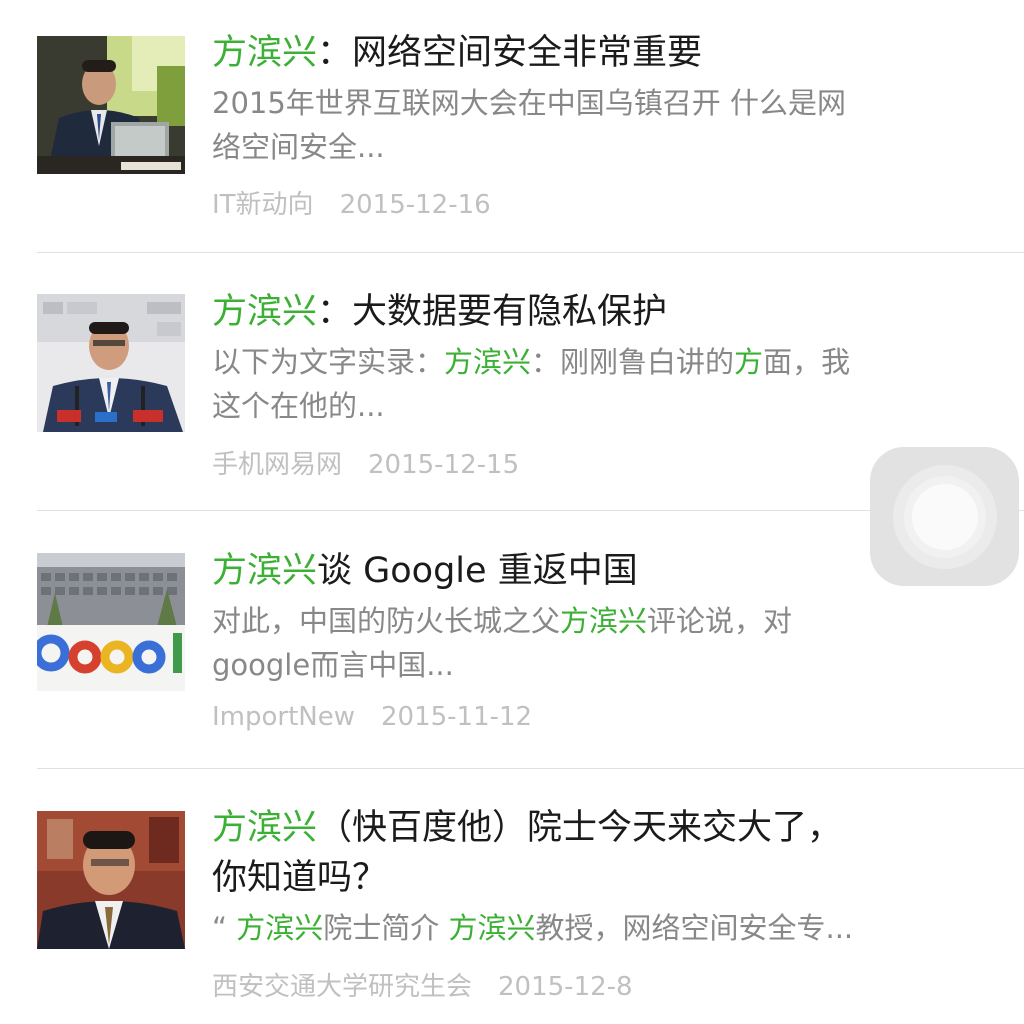 This screenshot has height=1024, width=1024. Describe the element at coordinates (365, 462) in the screenshot. I see `article-meta: 手机网易网 2015-12-15` at that location.